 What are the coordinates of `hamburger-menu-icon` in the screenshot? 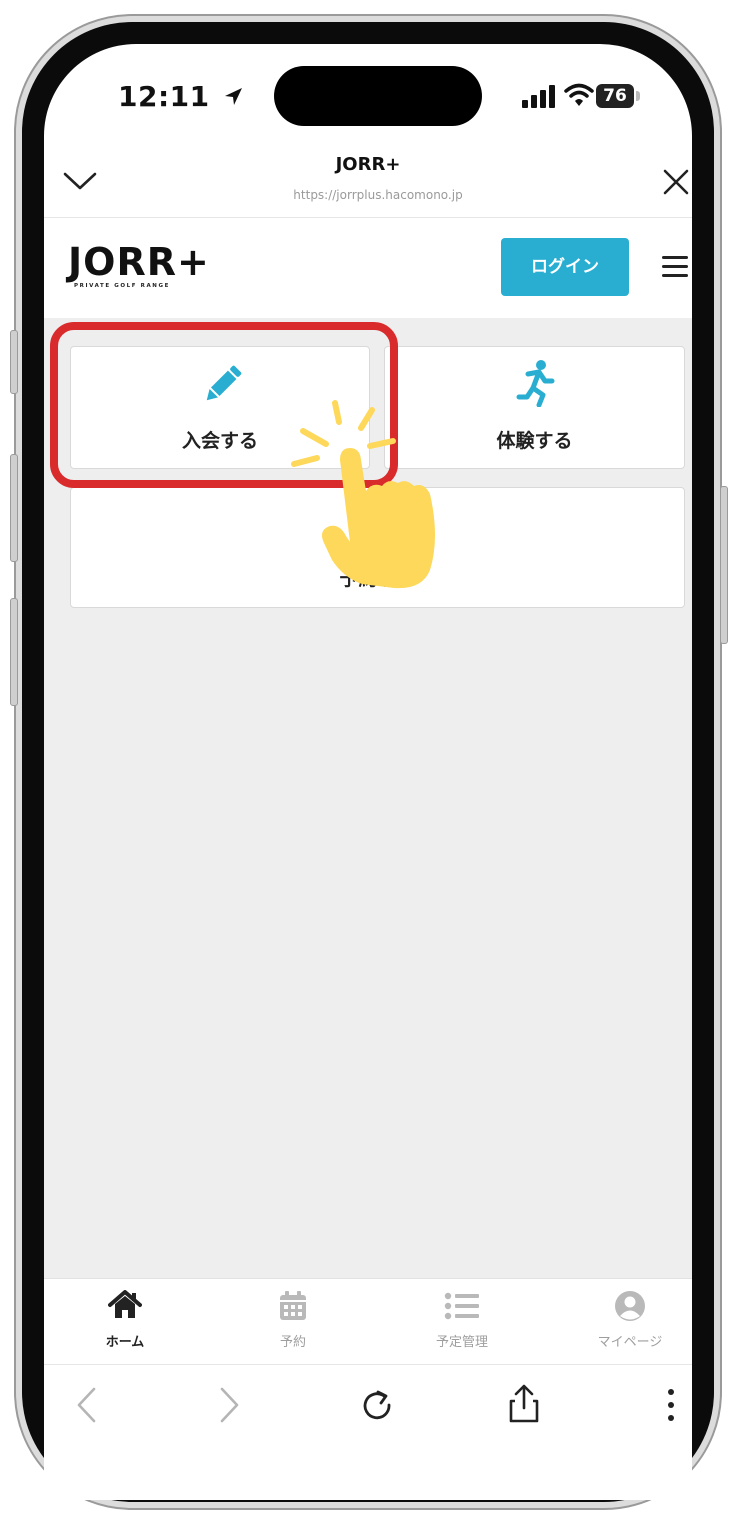 It's located at (675, 267).